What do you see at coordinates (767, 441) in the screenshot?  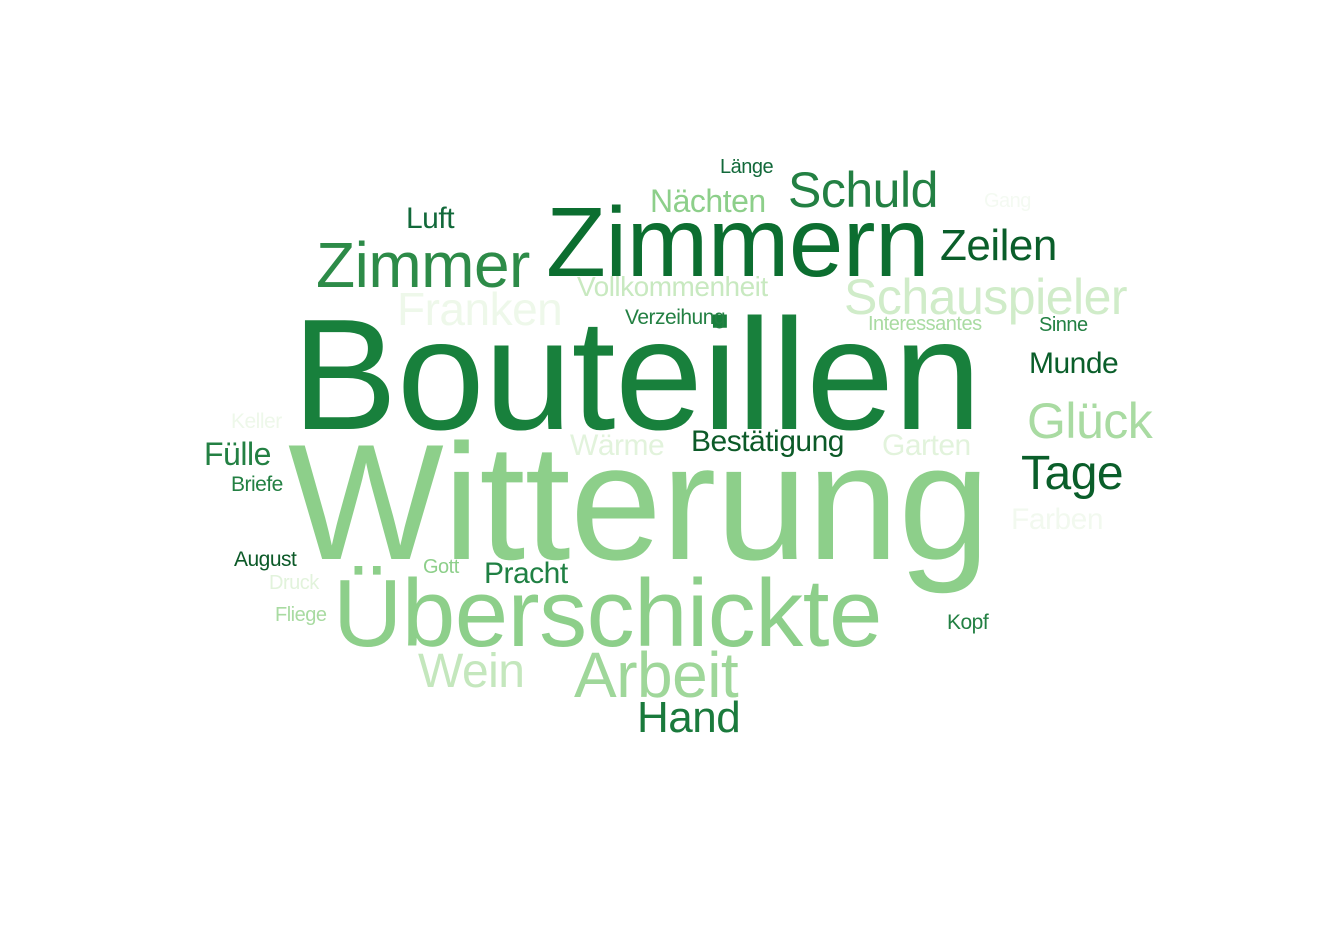 I see `word-bestaetigung: Bestätigung` at bounding box center [767, 441].